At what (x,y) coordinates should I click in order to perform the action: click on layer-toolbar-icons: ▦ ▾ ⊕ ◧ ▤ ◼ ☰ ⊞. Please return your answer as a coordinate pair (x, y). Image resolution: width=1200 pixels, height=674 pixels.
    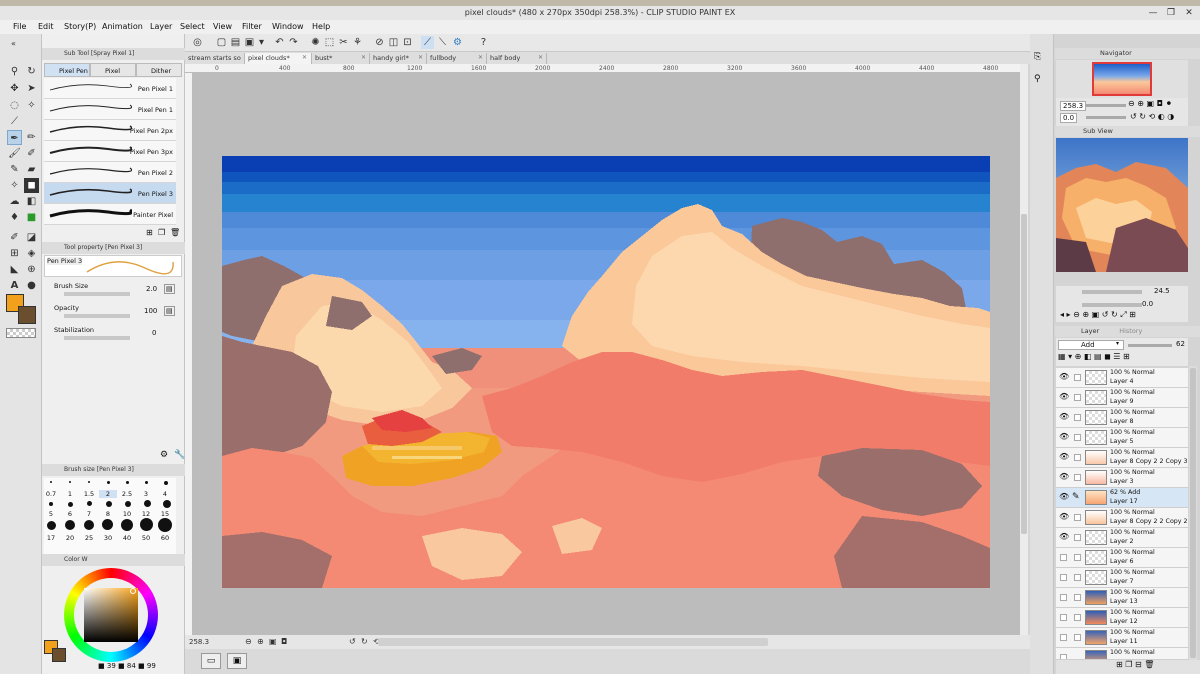
    Looking at the image, I should click on (1094, 356).